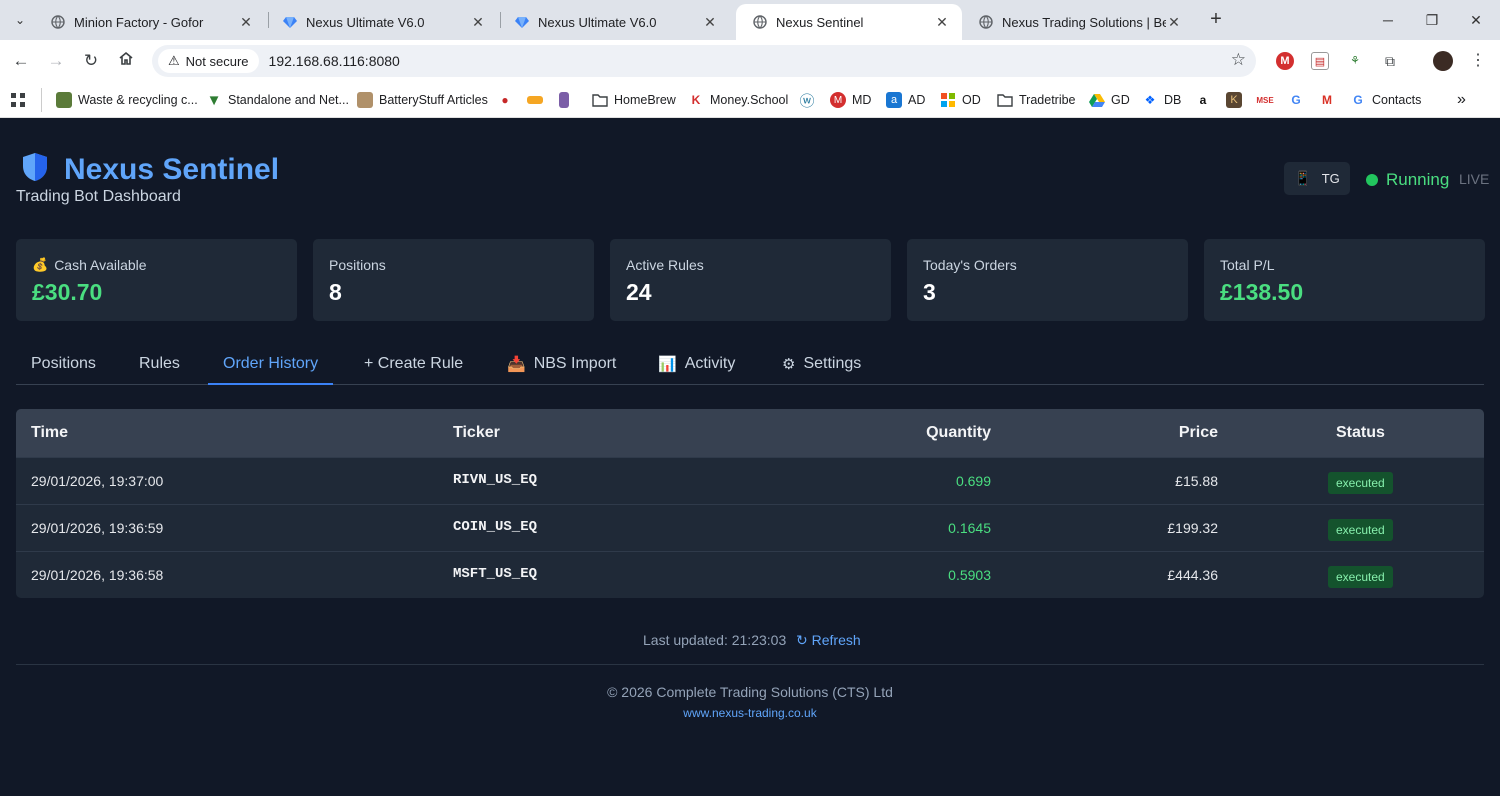  I want to click on browser-tab-active: Nexus Sentinel ✕, so click(849, 22).